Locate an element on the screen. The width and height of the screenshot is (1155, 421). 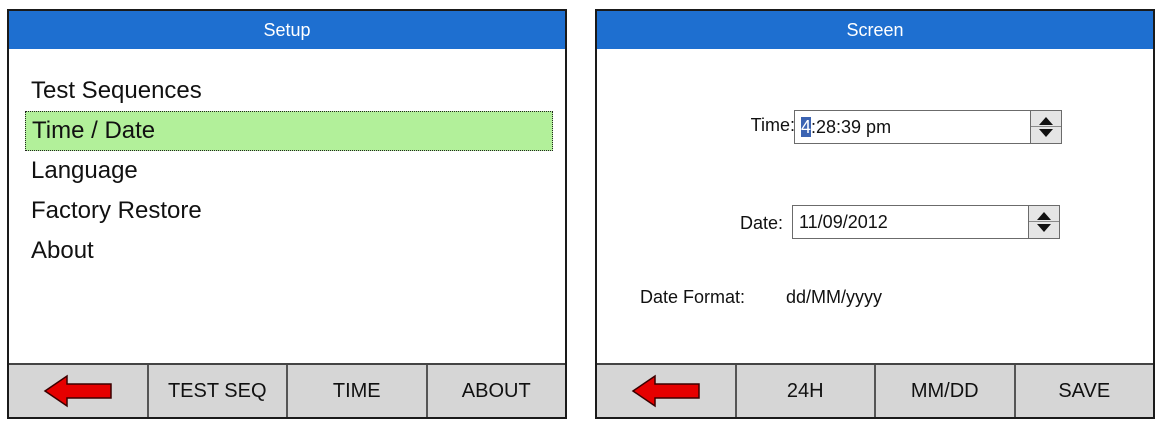
time-value: 4:28:39 pm is located at coordinates (846, 127).